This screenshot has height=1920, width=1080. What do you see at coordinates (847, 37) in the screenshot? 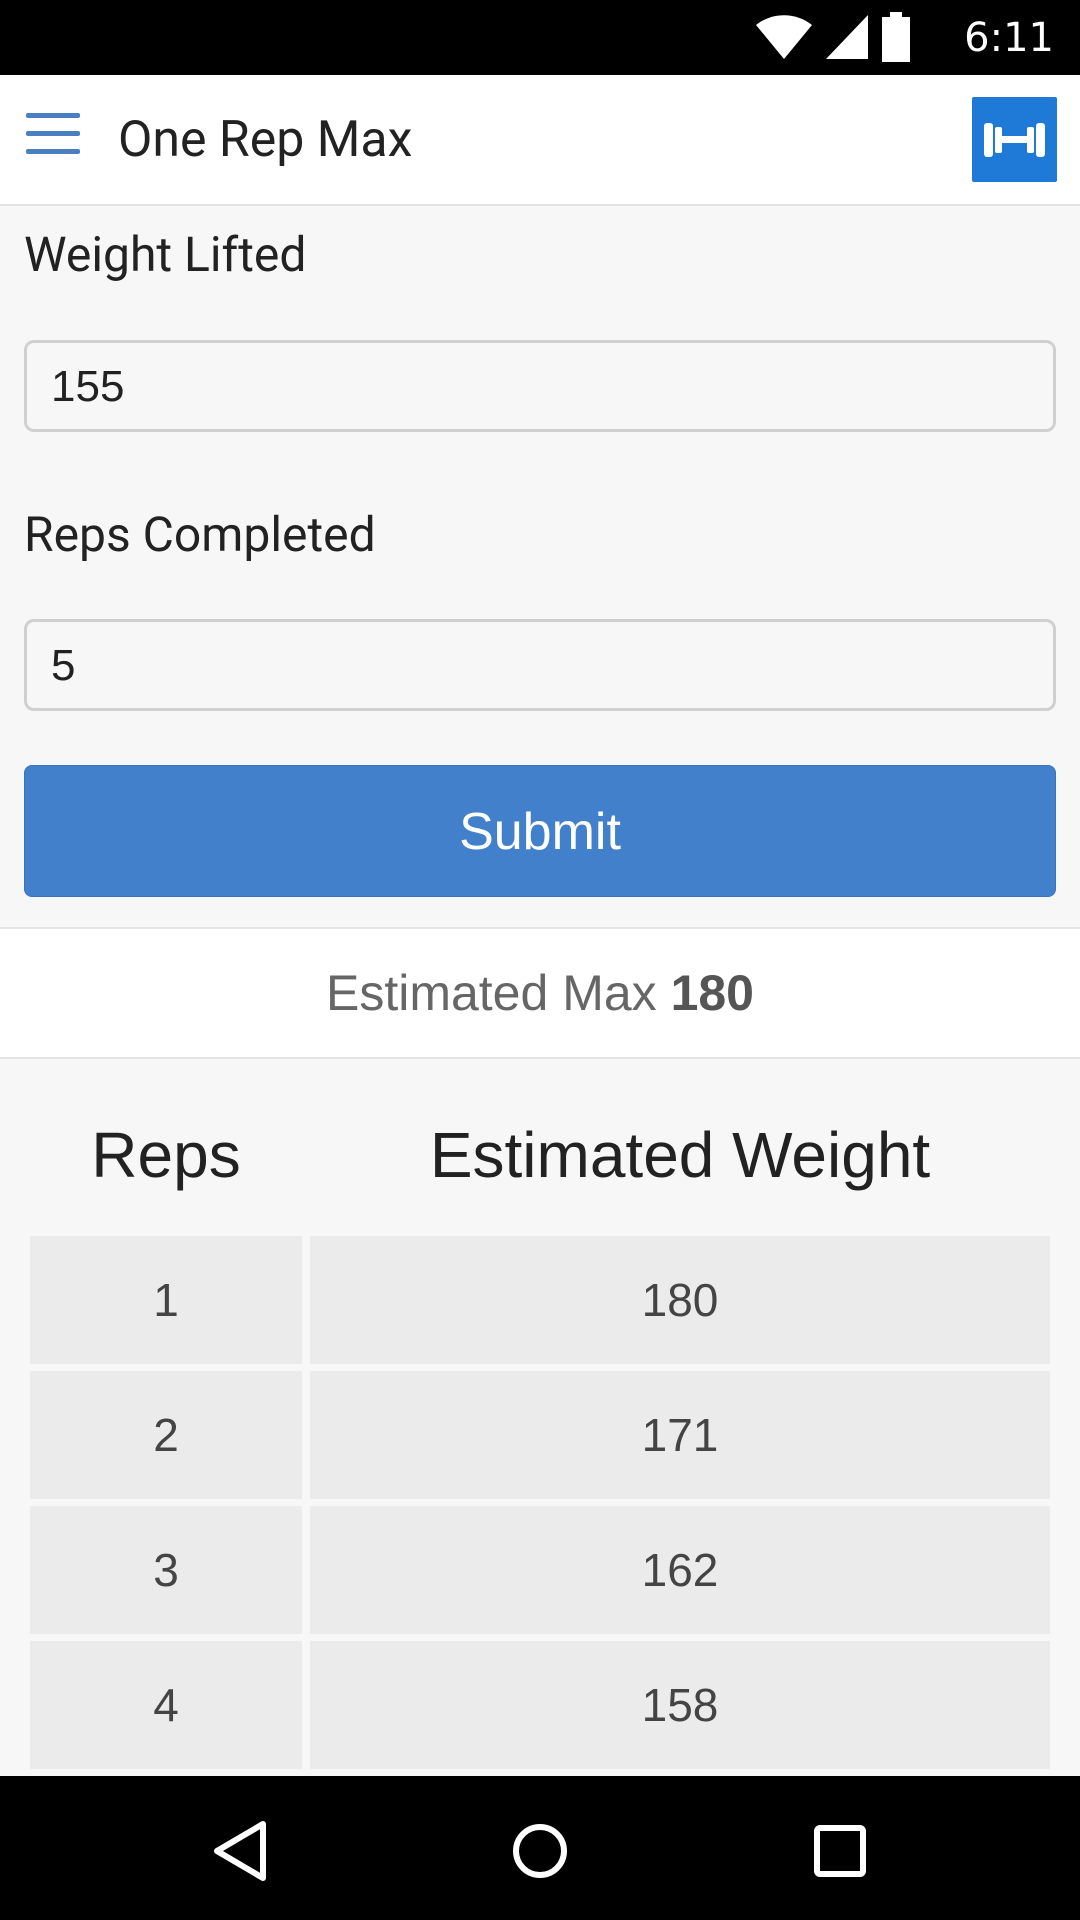
I see `signal-icon` at bounding box center [847, 37].